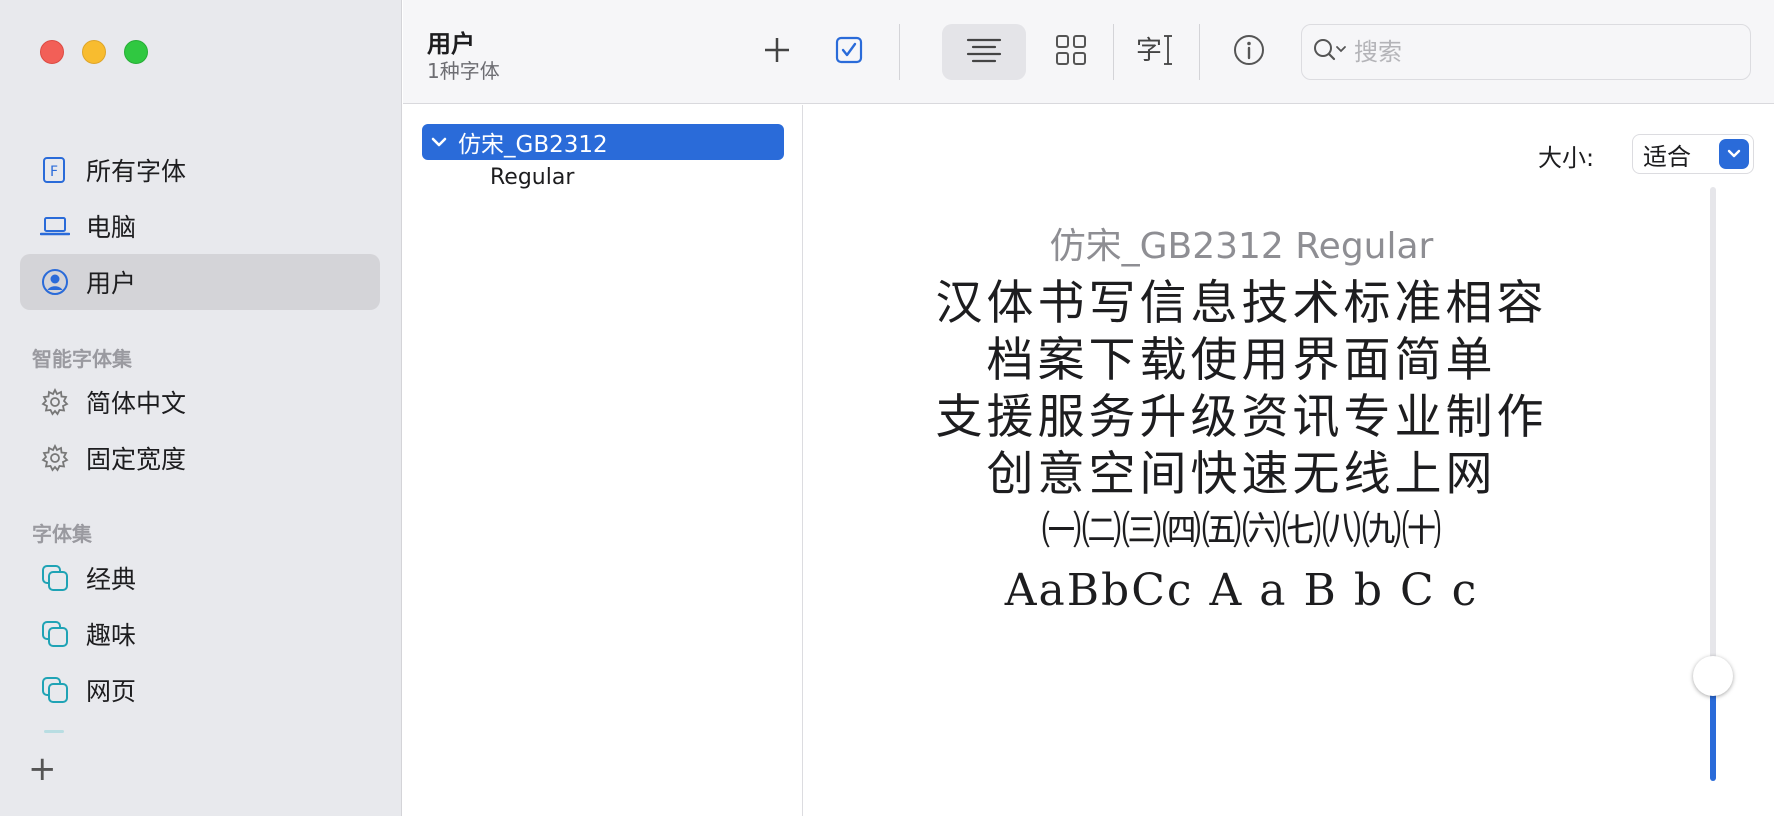 The image size is (1774, 816). What do you see at coordinates (52, 52) in the screenshot?
I see `close-window-button` at bounding box center [52, 52].